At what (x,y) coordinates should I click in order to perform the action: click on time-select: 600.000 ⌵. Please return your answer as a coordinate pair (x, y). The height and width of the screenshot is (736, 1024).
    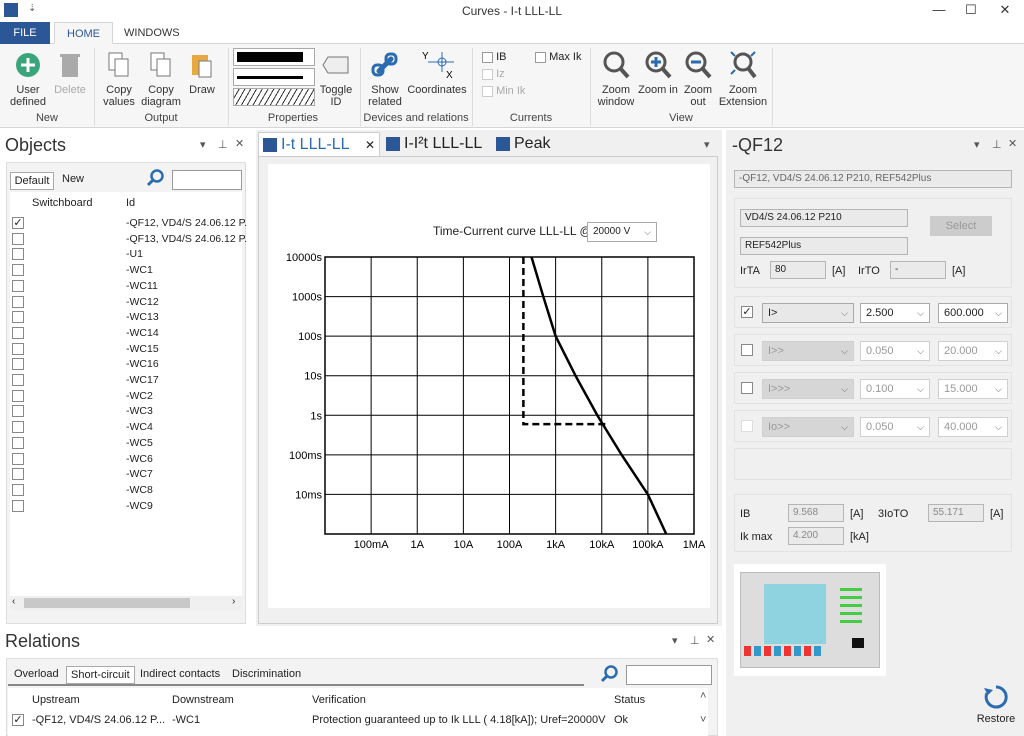
    Looking at the image, I should click on (973, 313).